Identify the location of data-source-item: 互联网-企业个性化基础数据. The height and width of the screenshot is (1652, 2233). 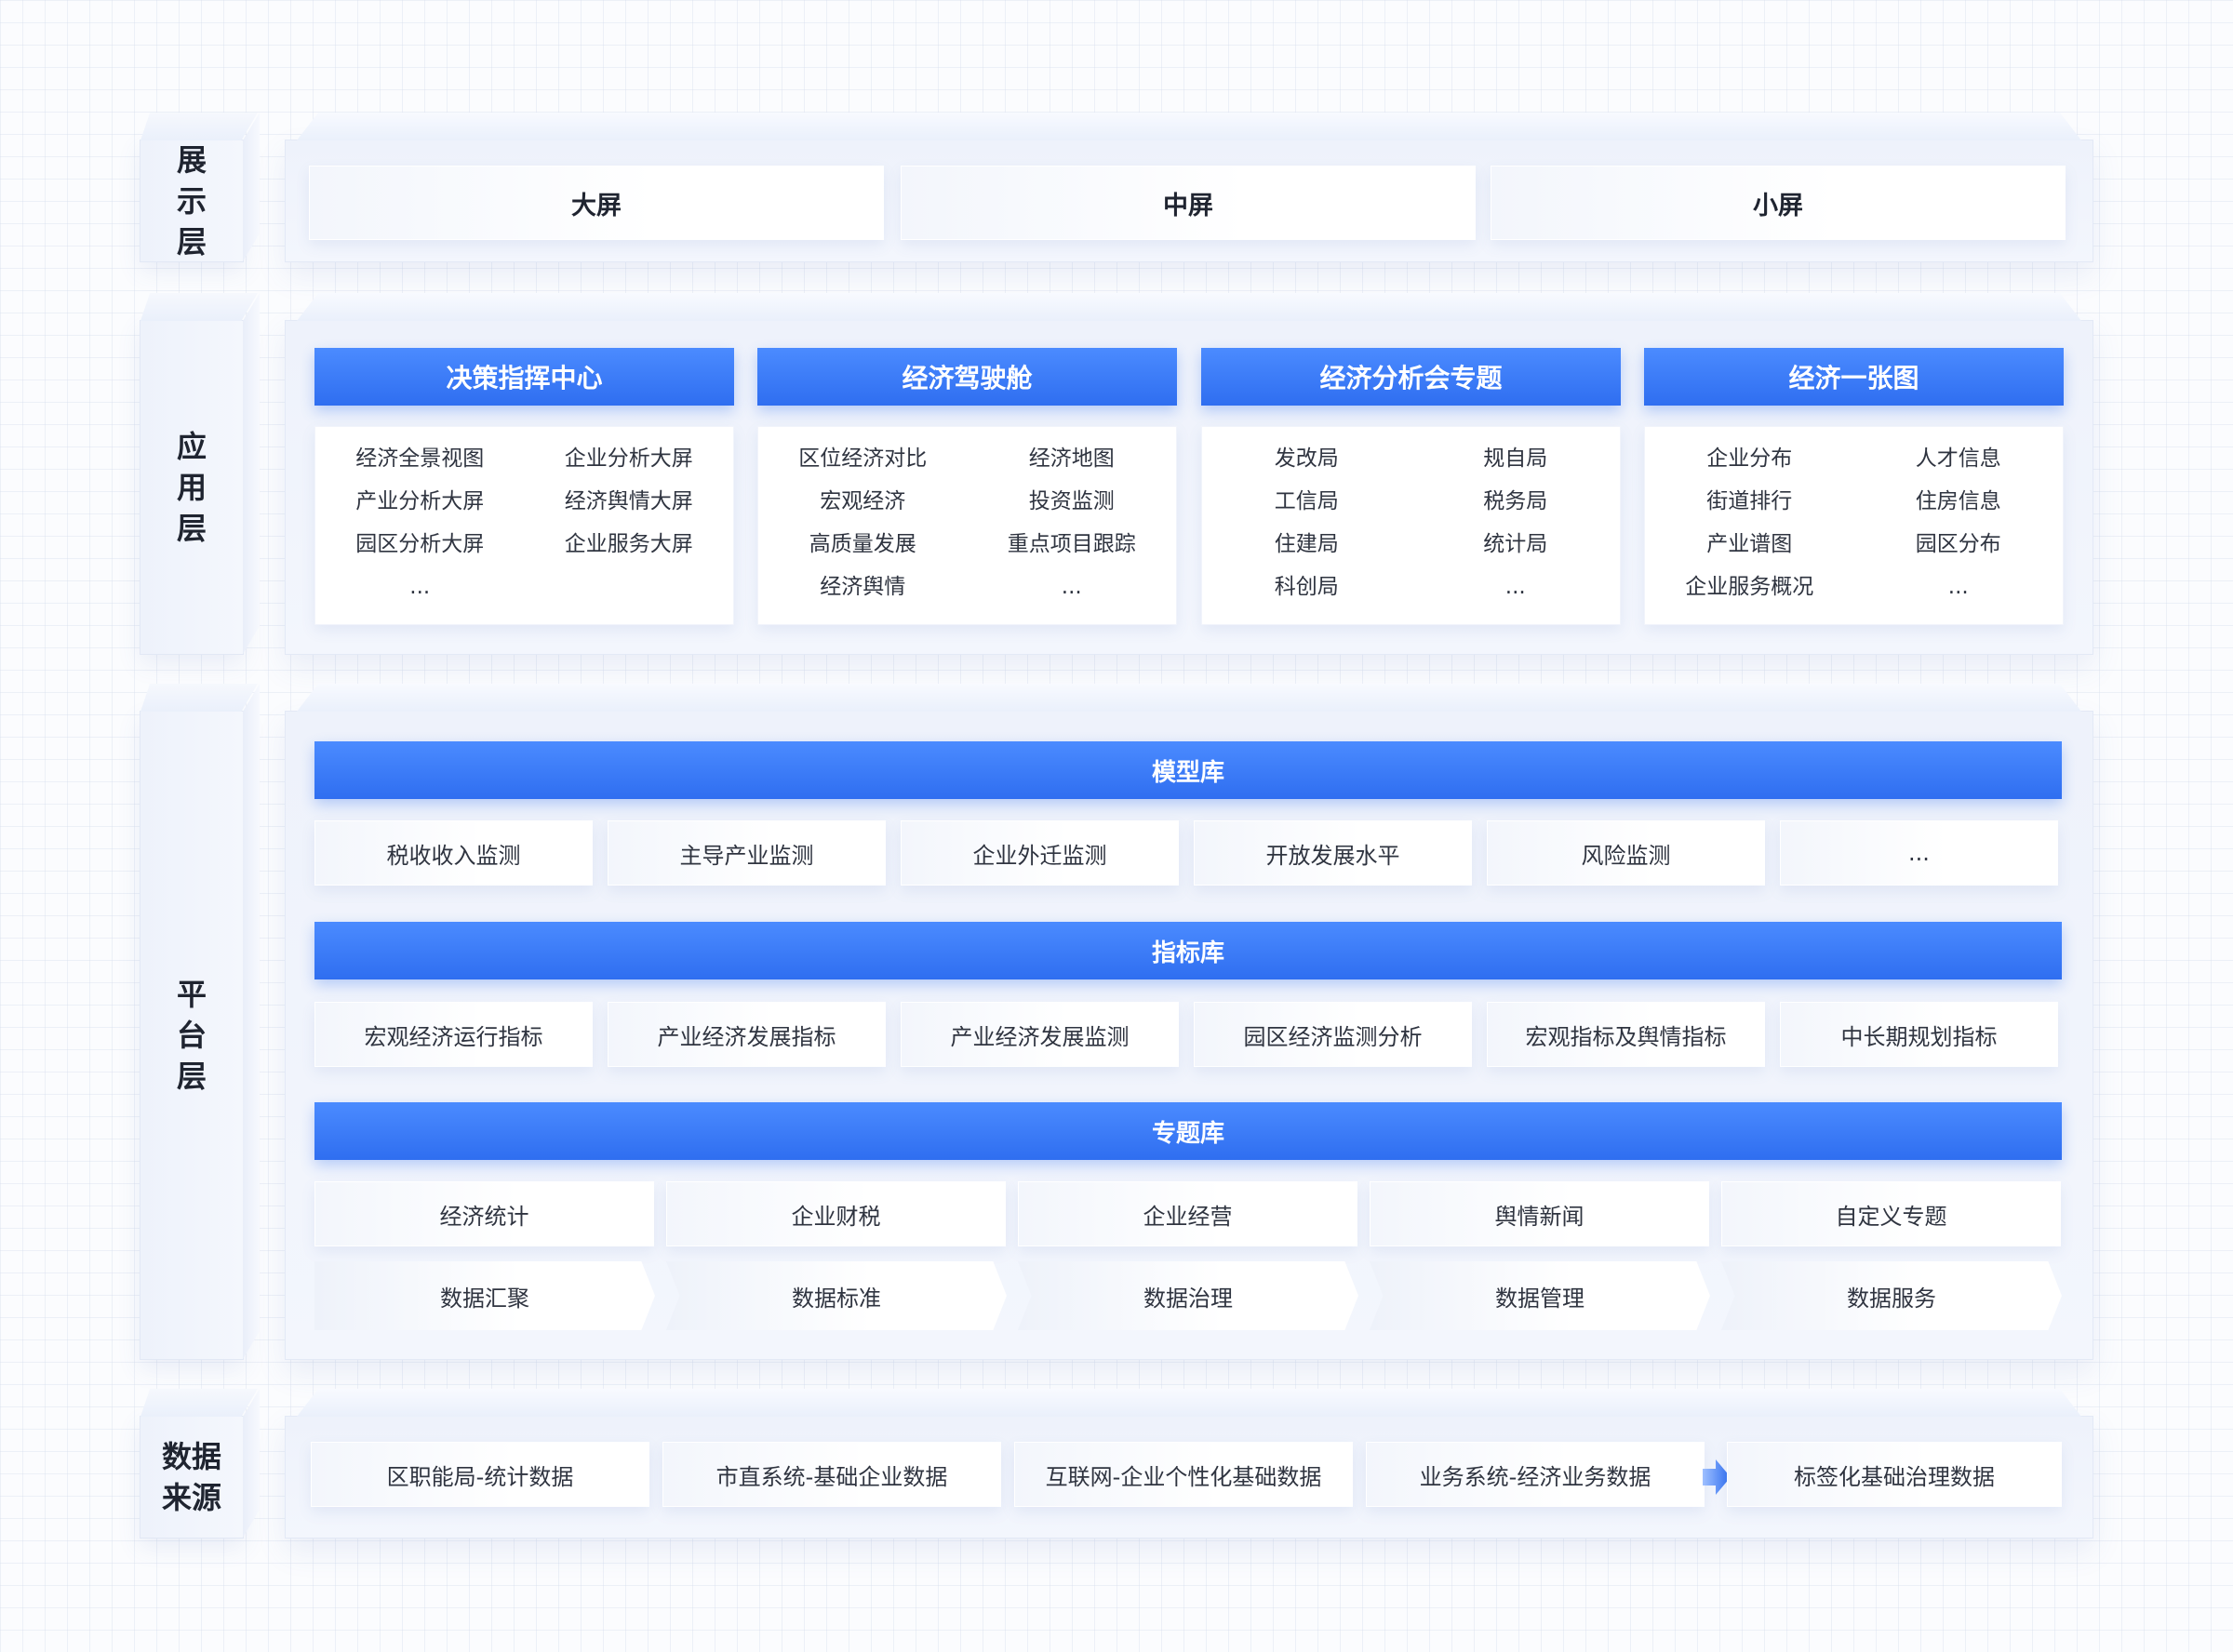
(1183, 1474).